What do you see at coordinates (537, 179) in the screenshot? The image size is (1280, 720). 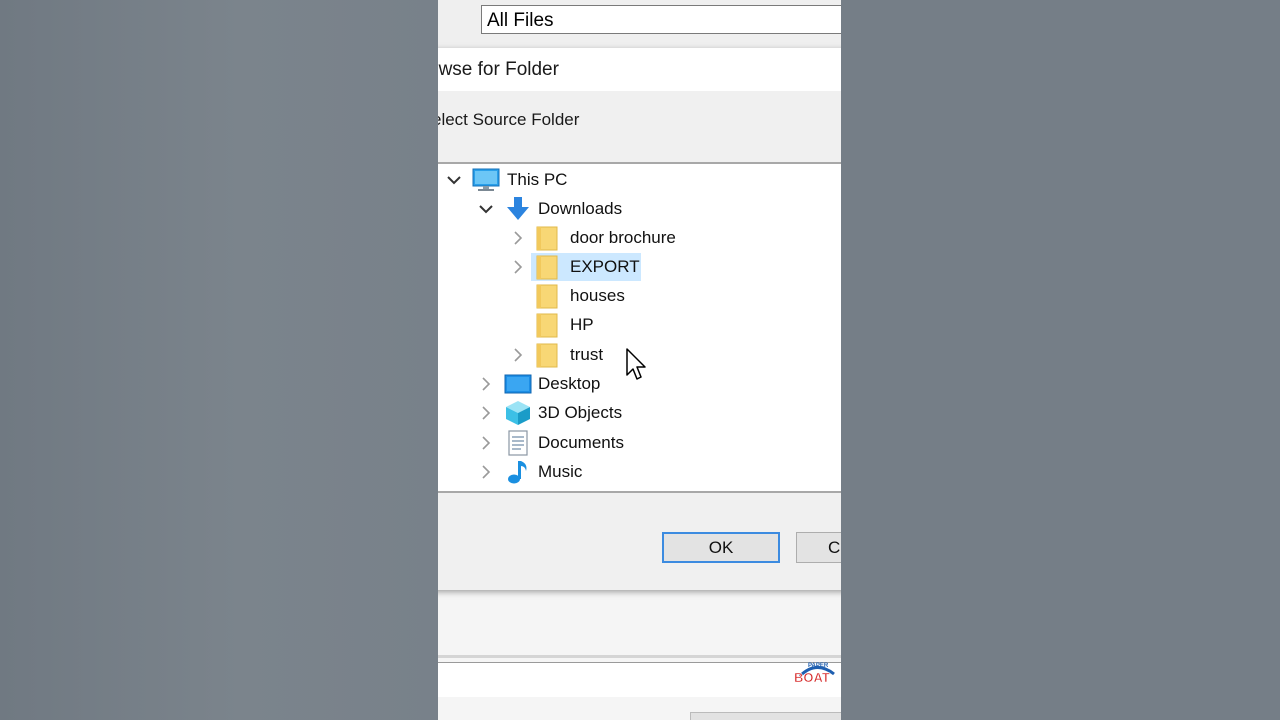 I see `tree-label: This PC` at bounding box center [537, 179].